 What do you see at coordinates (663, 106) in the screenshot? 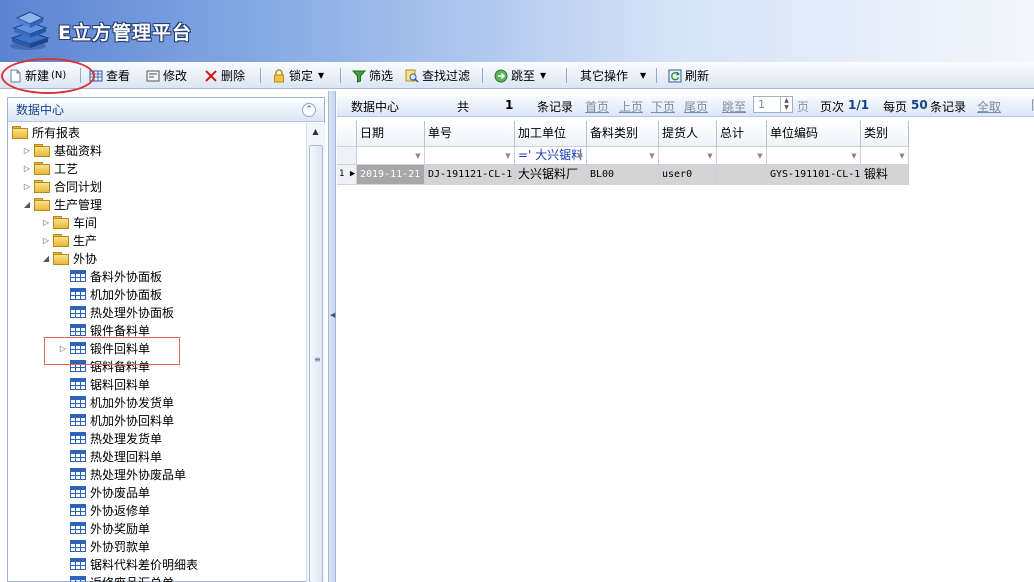
I see `next-page-link: 下页` at bounding box center [663, 106].